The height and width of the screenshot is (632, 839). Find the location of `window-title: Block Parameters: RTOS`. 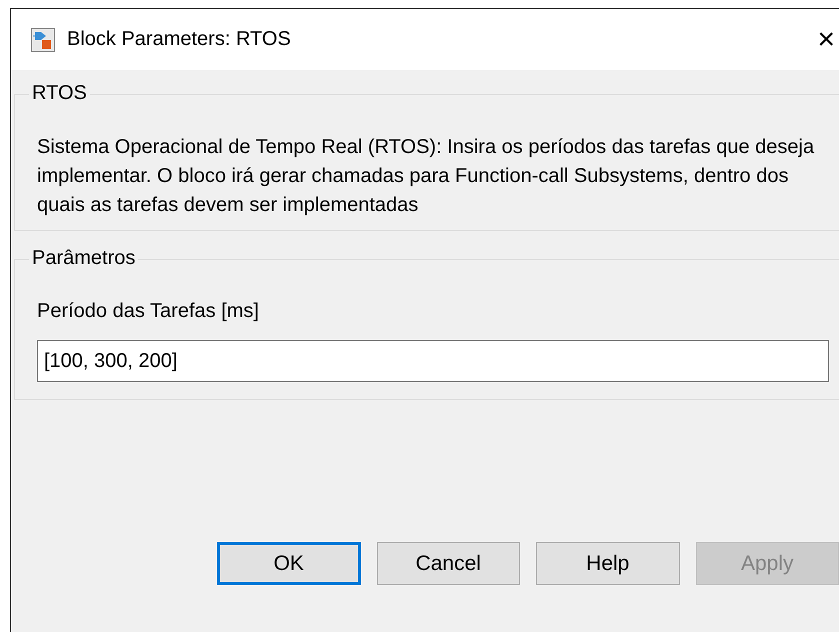

window-title: Block Parameters: RTOS is located at coordinates (179, 39).